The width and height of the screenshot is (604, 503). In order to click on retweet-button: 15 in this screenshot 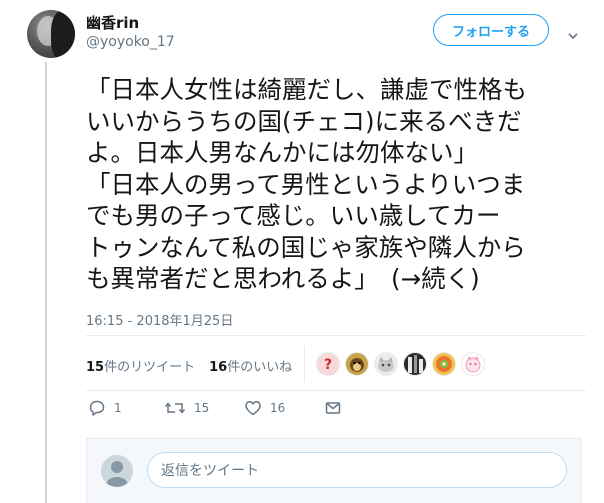, I will do `click(186, 408)`.